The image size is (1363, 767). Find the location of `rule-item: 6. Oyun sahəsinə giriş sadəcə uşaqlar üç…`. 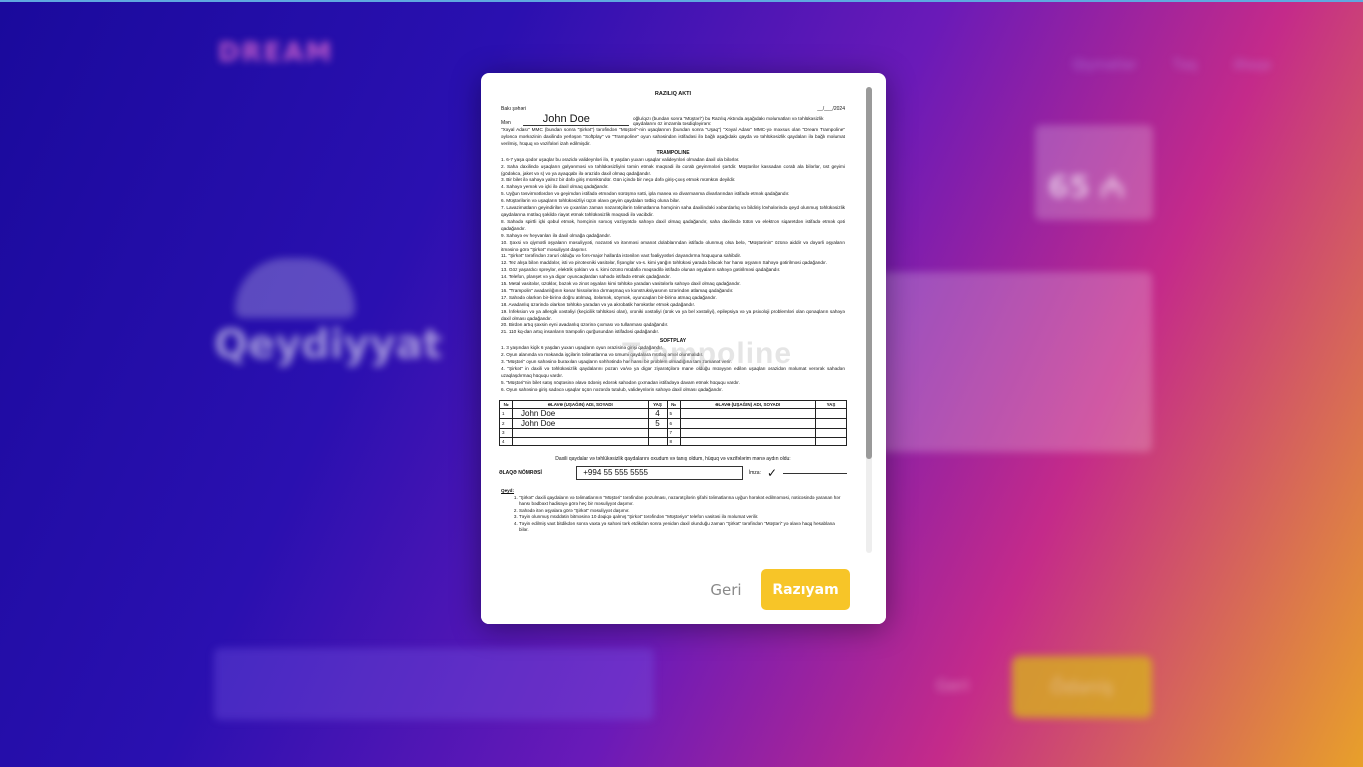

rule-item: 6. Oyun sahəsinə giriş sadəcə uşaqlar üç… is located at coordinates (612, 389).